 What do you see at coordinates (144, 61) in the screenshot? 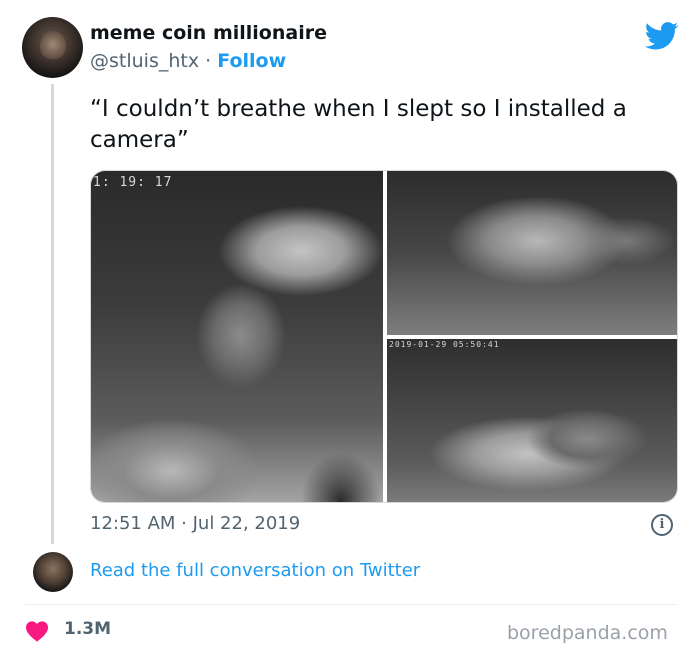
I see `author-handle: @stluis_htx` at bounding box center [144, 61].